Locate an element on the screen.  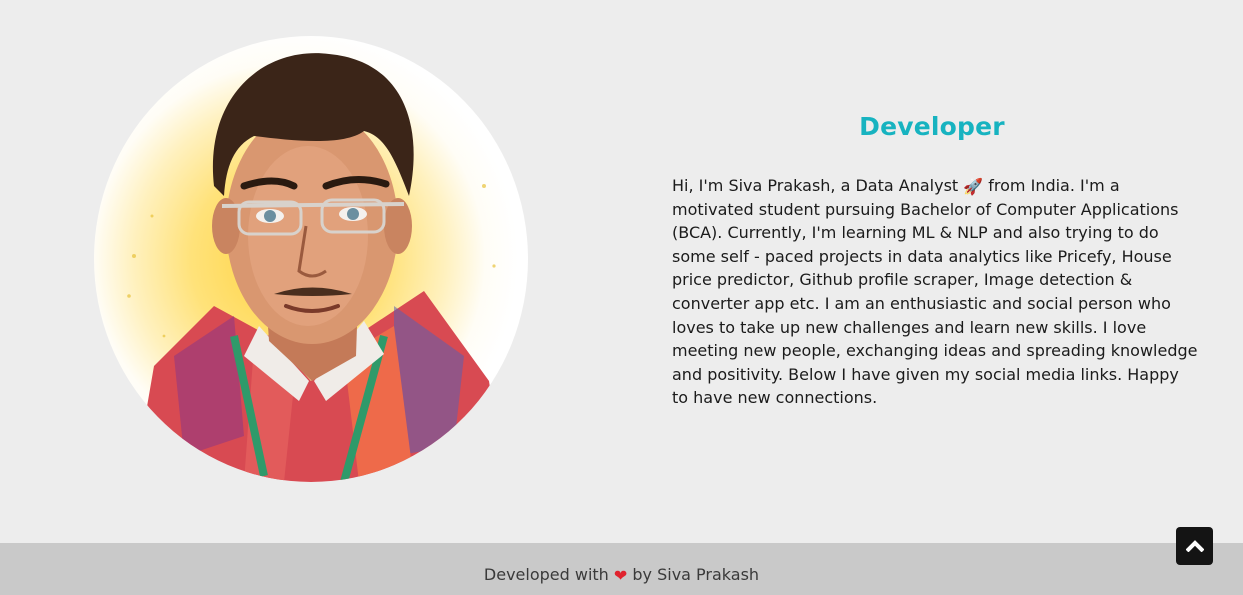
footer-credit: Developed with ❤ by Siva Prakash is located at coordinates (621, 575).